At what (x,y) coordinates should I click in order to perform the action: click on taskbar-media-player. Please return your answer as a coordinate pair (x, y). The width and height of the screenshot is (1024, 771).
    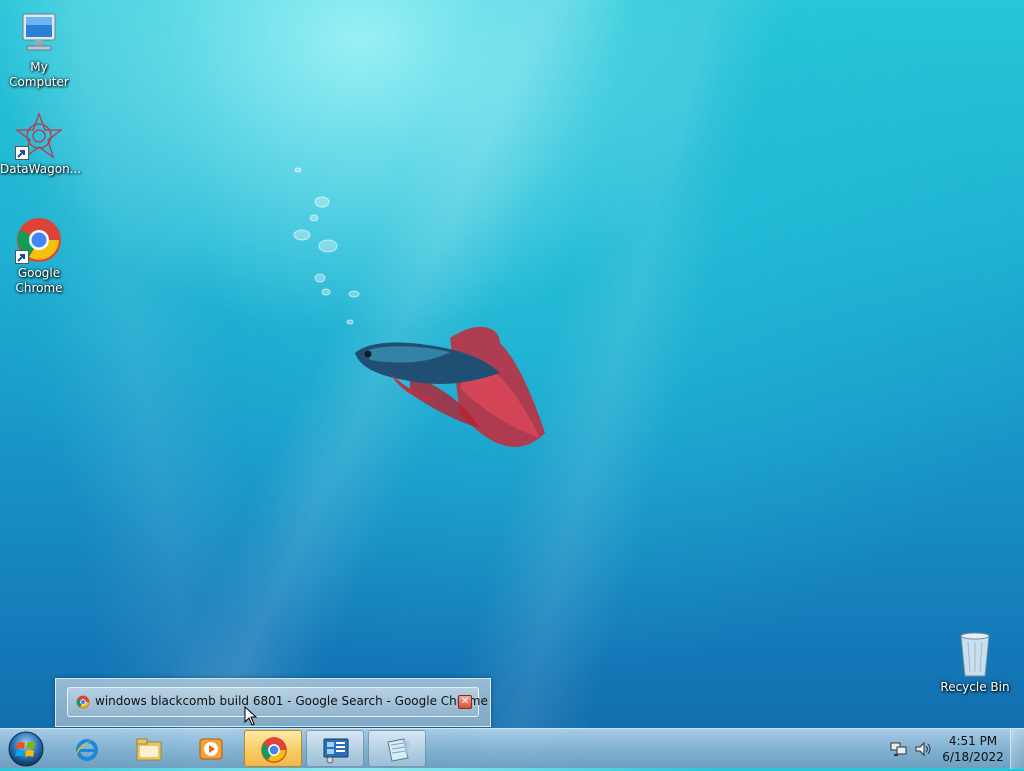
    Looking at the image, I should click on (211, 748).